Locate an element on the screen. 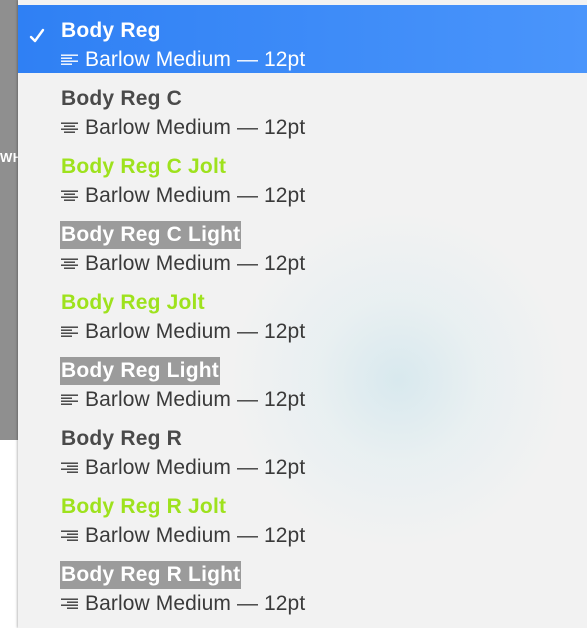 Image resolution: width=587 pixels, height=628 pixels. style-name-label: Body Reg is located at coordinates (111, 30).